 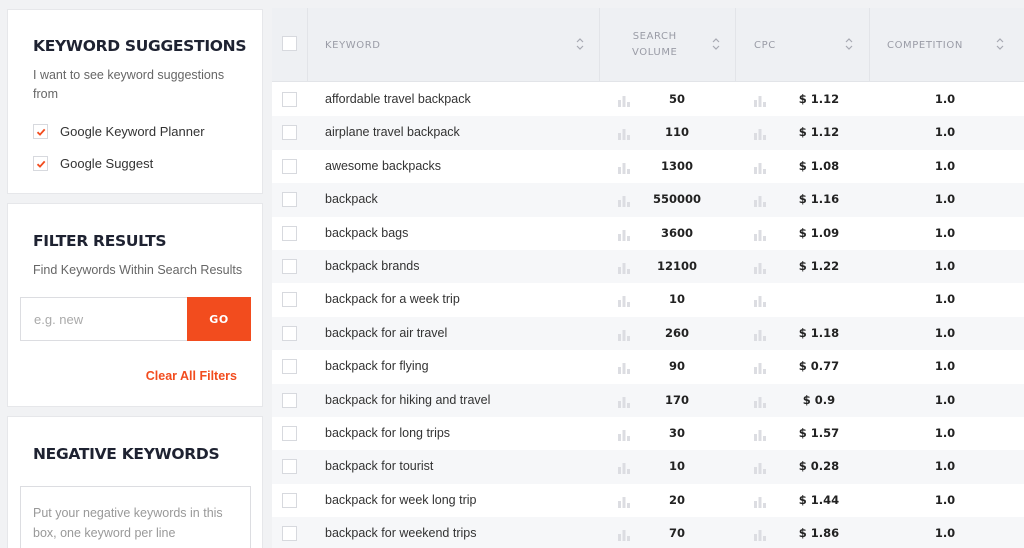 What do you see at coordinates (765, 45) in the screenshot?
I see `header-cpc: CPC` at bounding box center [765, 45].